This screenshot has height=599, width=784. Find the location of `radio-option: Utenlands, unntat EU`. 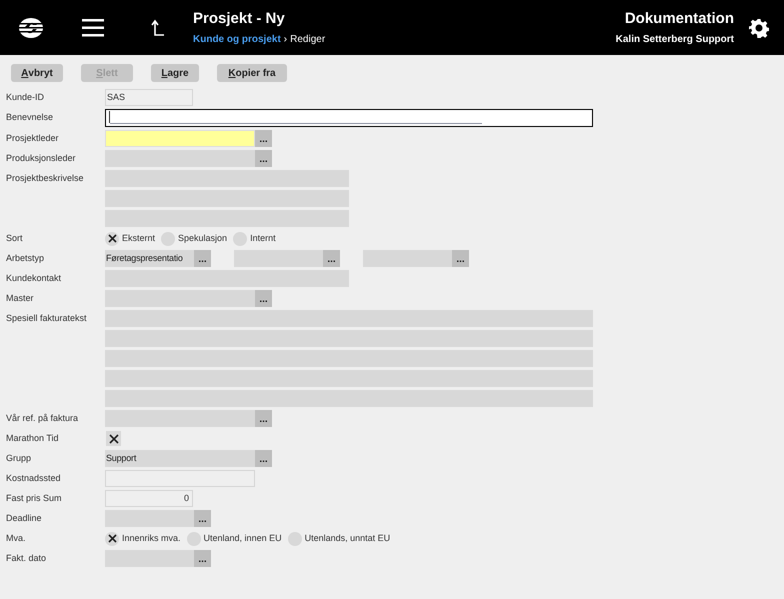

radio-option: Utenlands, unntat EU is located at coordinates (339, 539).